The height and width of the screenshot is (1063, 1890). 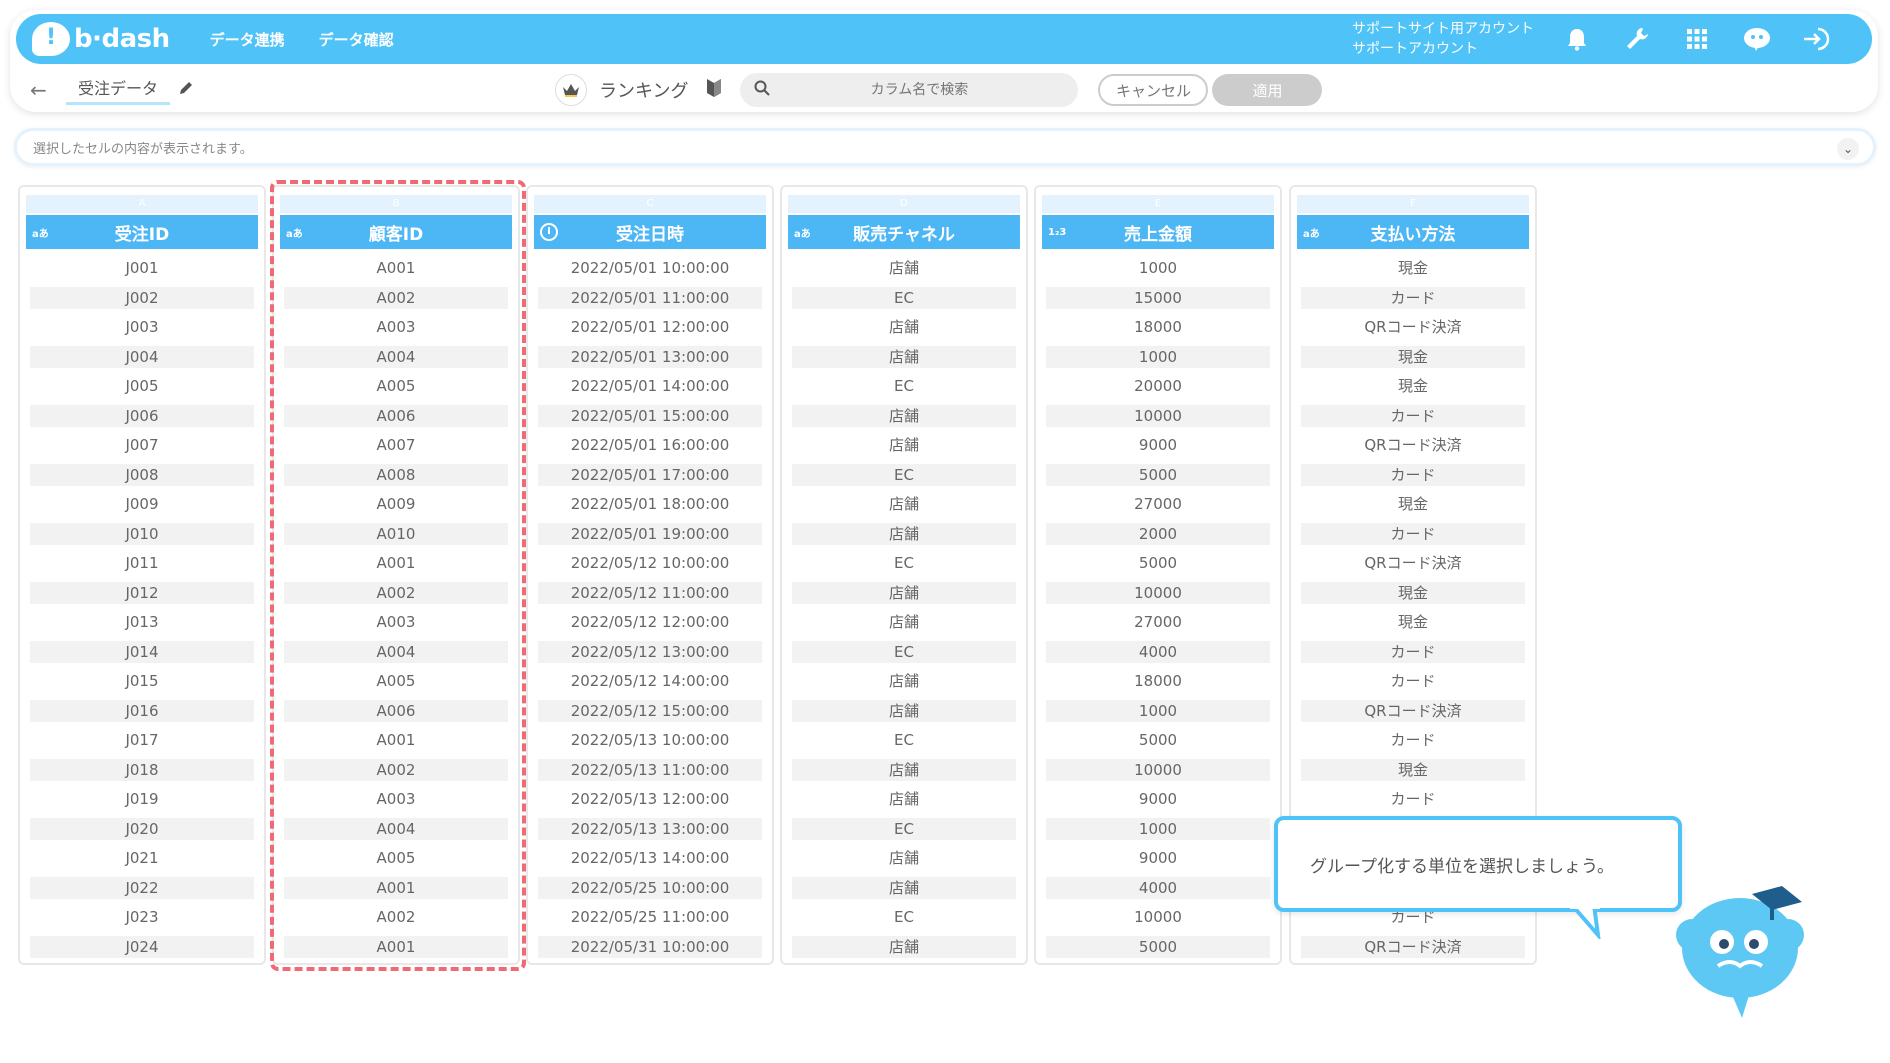 I want to click on table-cell: 2022/05/12 14:00:00, so click(x=650, y=681).